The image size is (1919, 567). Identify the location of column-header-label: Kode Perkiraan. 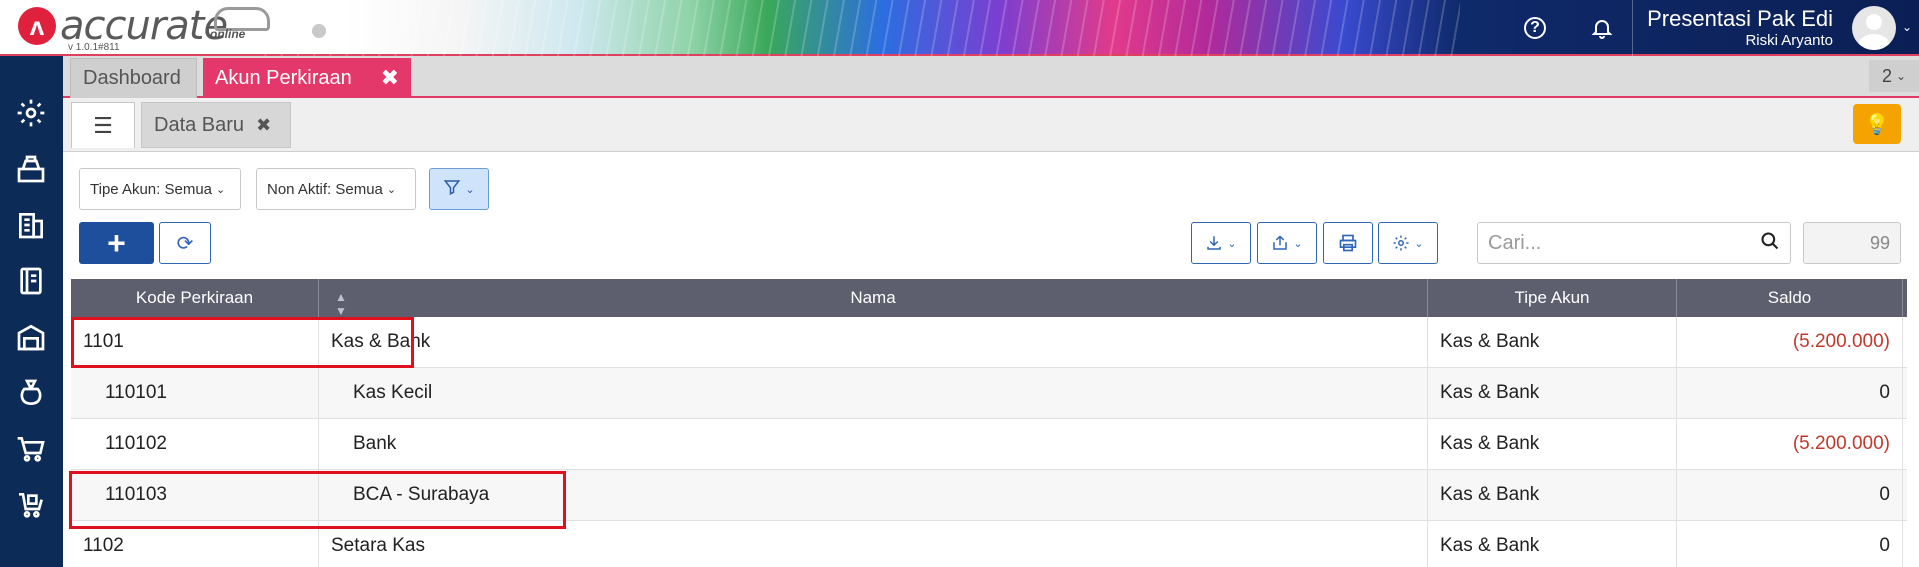
(194, 297).